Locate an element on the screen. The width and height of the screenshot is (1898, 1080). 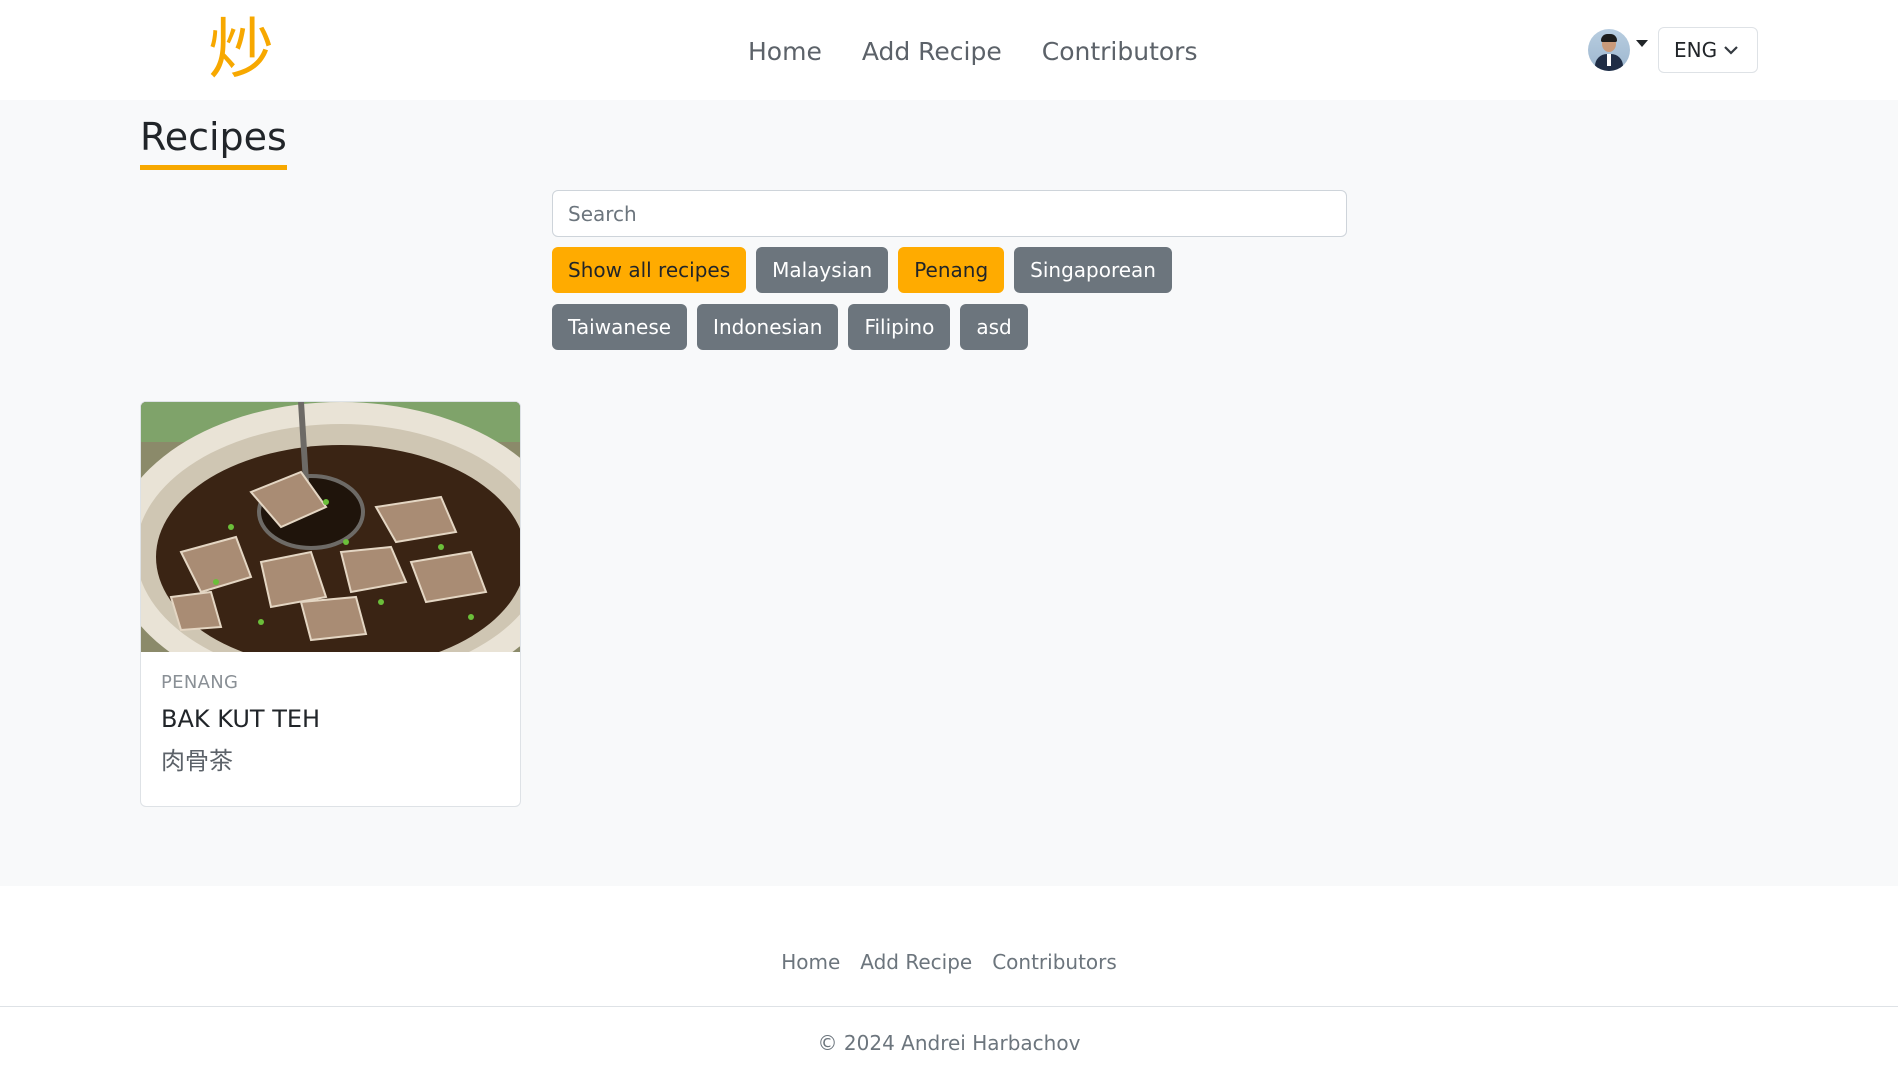
footer-link-add-recipe: Add Recipe is located at coordinates (916, 962).